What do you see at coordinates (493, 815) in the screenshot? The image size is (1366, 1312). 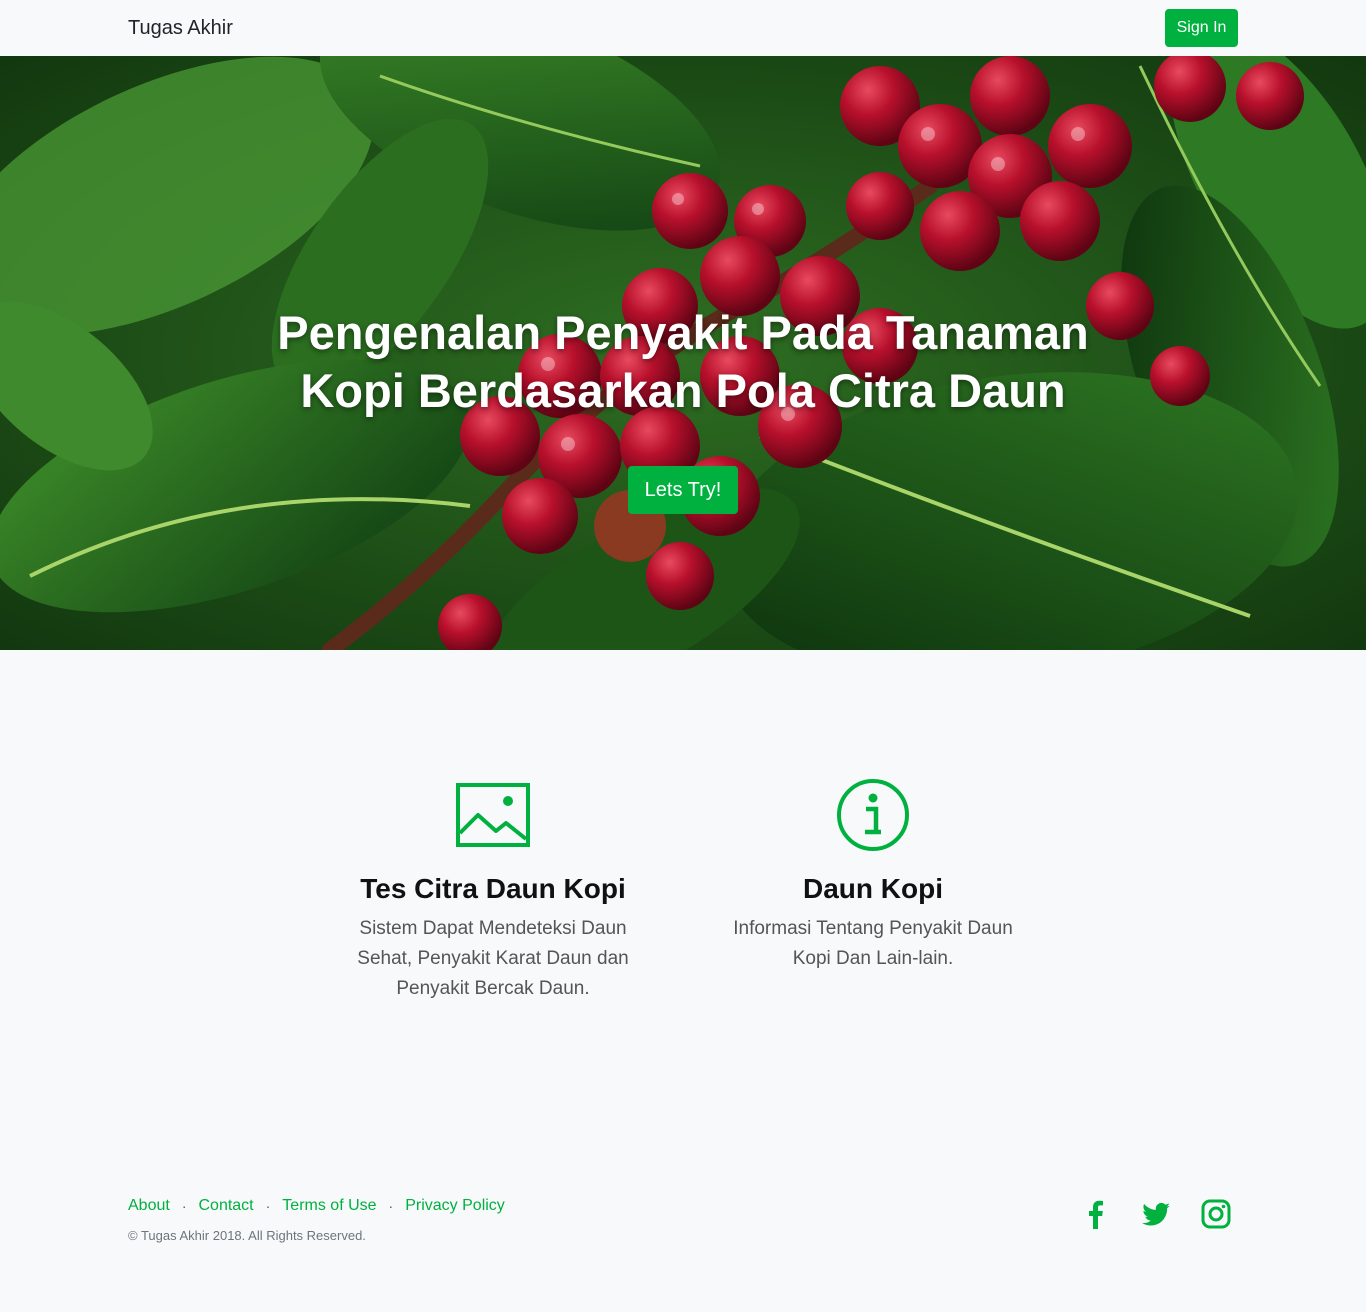 I see `image-icon` at bounding box center [493, 815].